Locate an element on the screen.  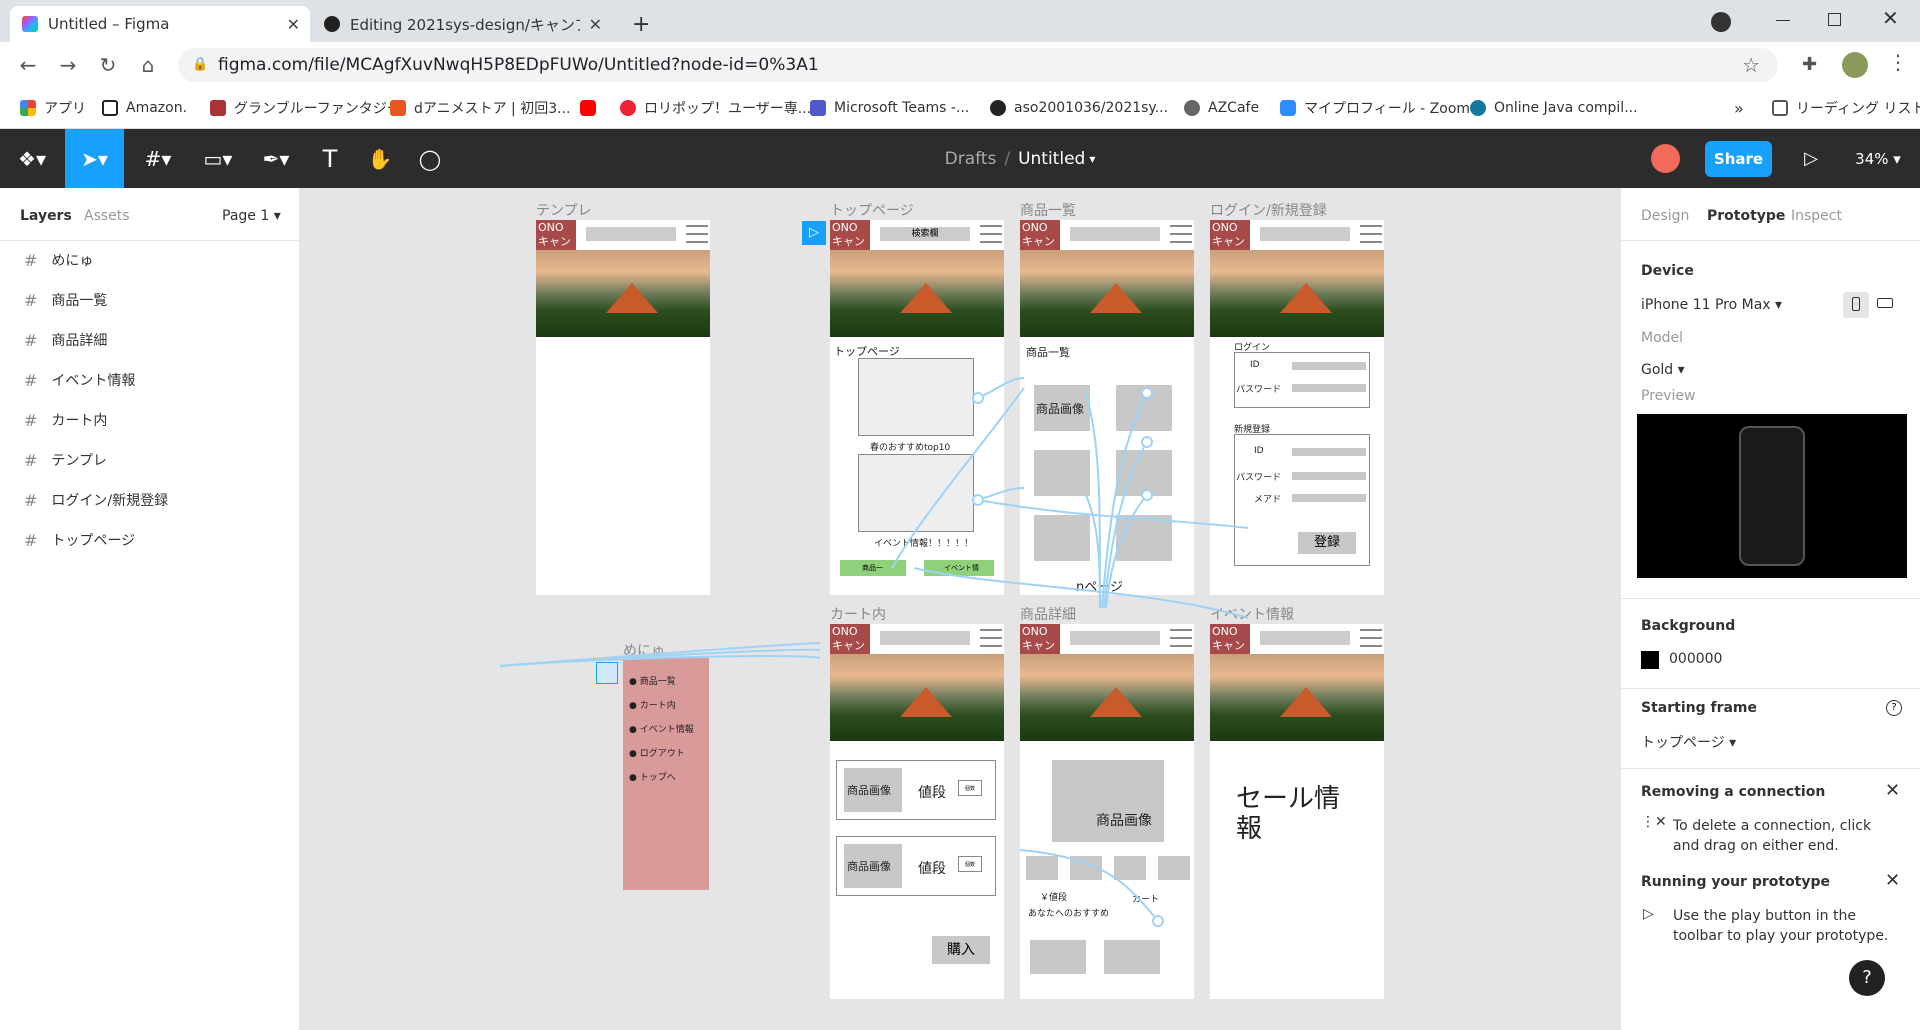
frame-template: ONO キャン is located at coordinates (623, 407).